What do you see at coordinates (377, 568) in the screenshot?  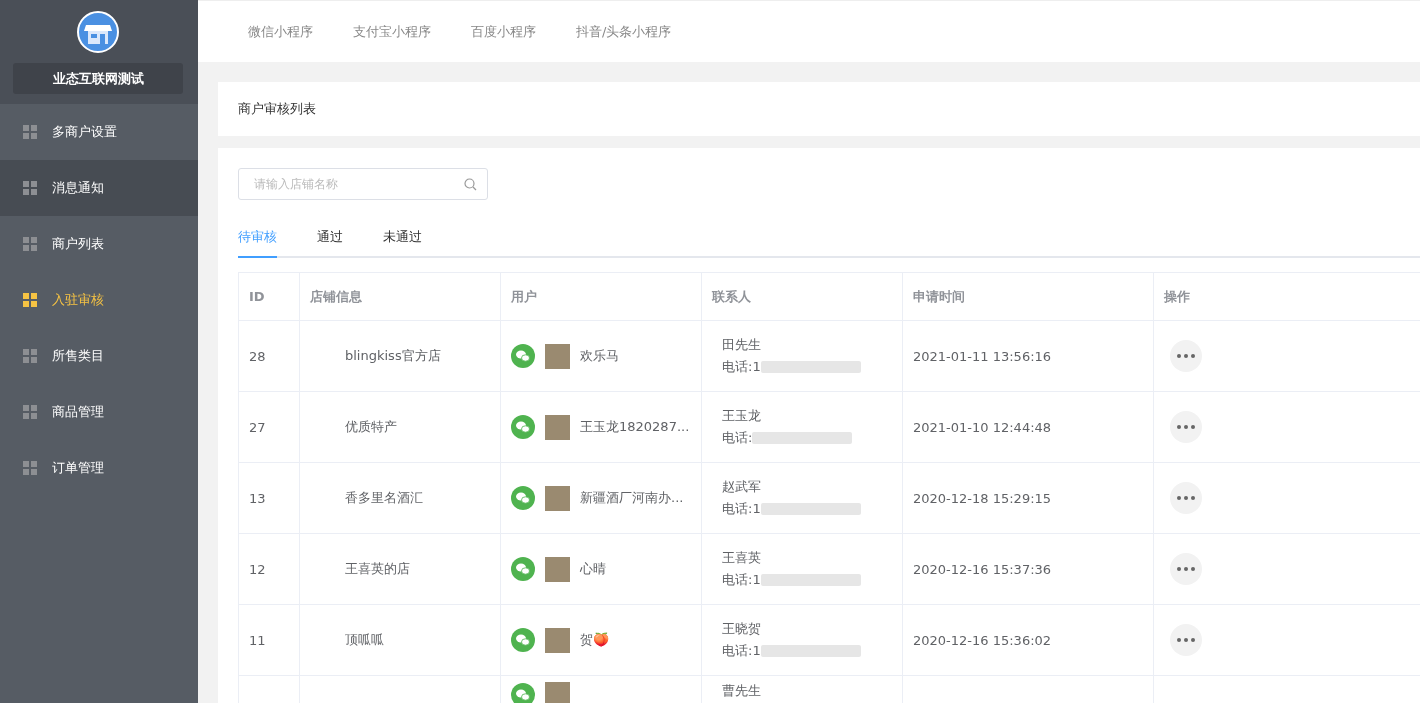 I see `shop-name: 王喜英的店` at bounding box center [377, 568].